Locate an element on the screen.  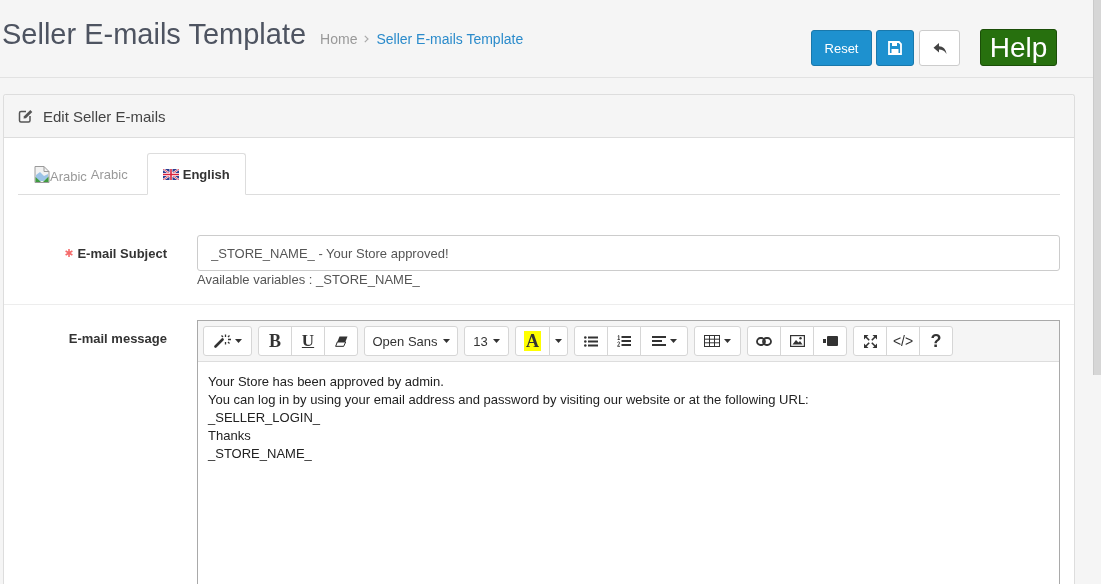
underline-button: U is located at coordinates (308, 341).